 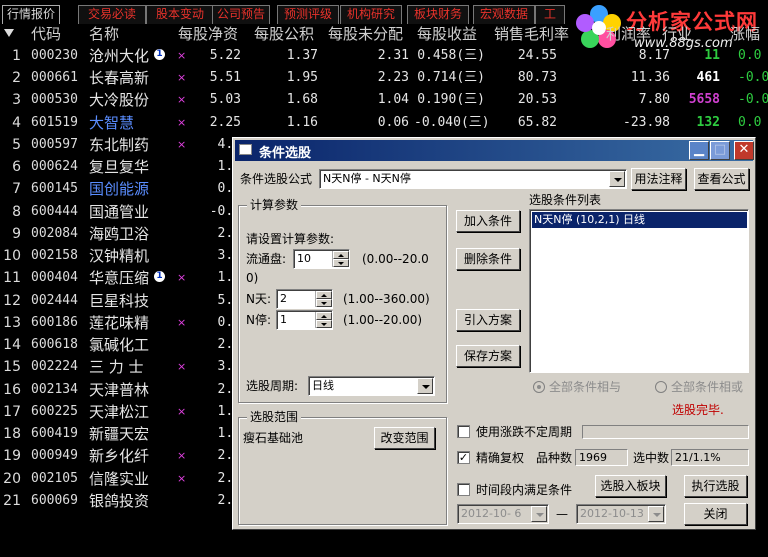 What do you see at coordinates (365, 34) in the screenshot?
I see `col-header-undistributed: 每股未分配` at bounding box center [365, 34].